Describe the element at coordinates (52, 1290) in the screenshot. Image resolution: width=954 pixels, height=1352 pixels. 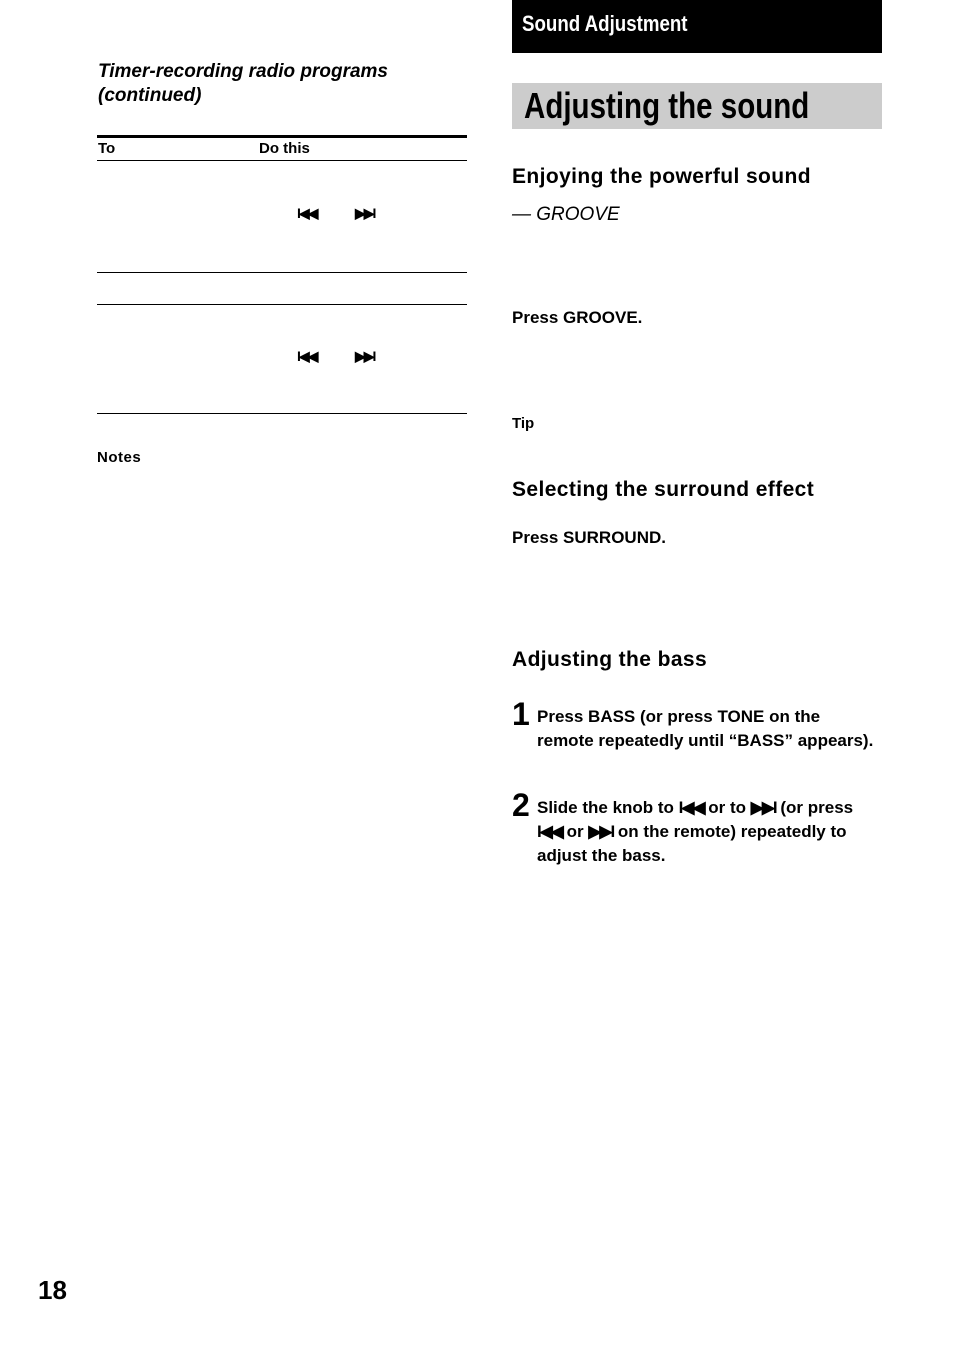
I see `page-number: 18` at that location.